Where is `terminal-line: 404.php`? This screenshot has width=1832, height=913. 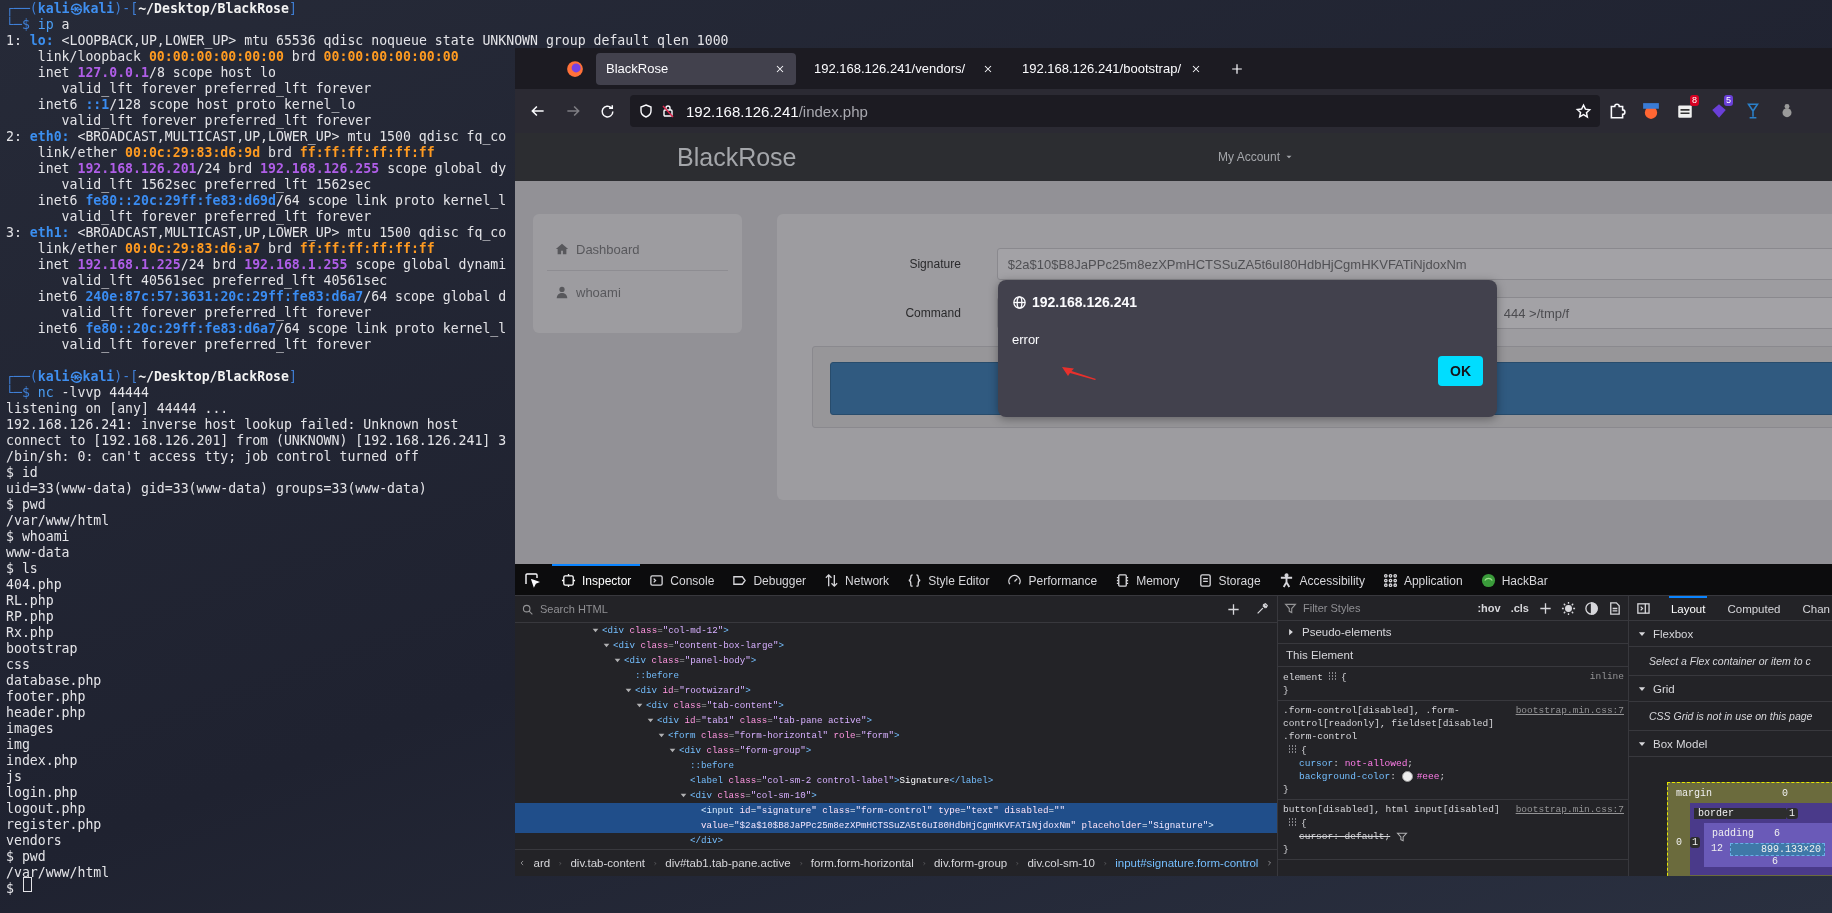 terminal-line: 404.php is located at coordinates (34, 585).